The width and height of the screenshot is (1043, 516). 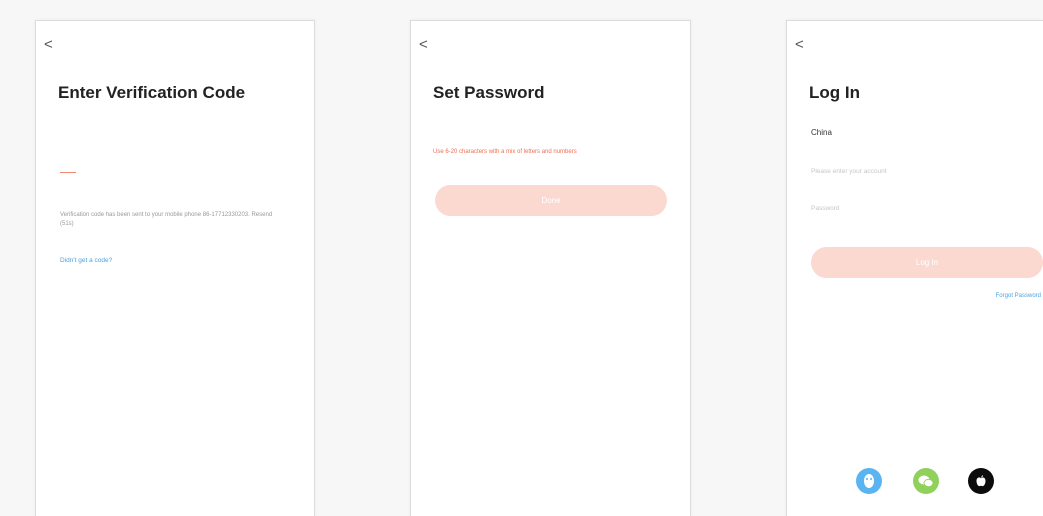 What do you see at coordinates (551, 200) in the screenshot?
I see `done-button: Done` at bounding box center [551, 200].